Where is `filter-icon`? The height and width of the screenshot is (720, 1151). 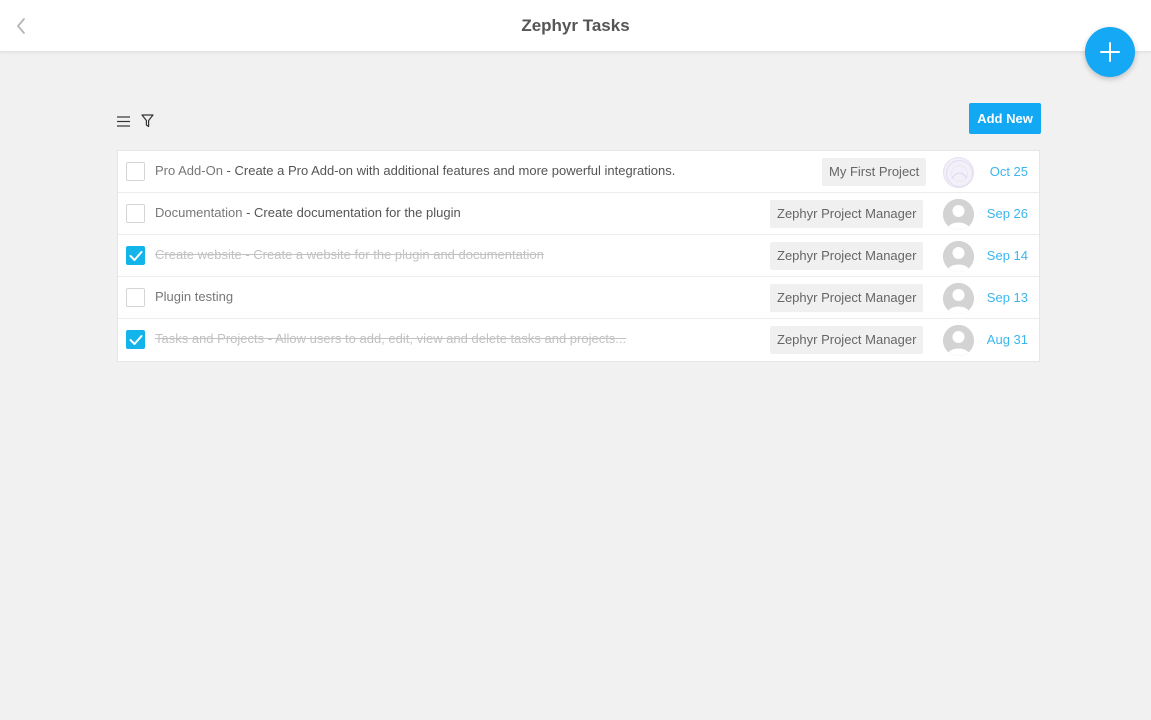
filter-icon is located at coordinates (147, 120).